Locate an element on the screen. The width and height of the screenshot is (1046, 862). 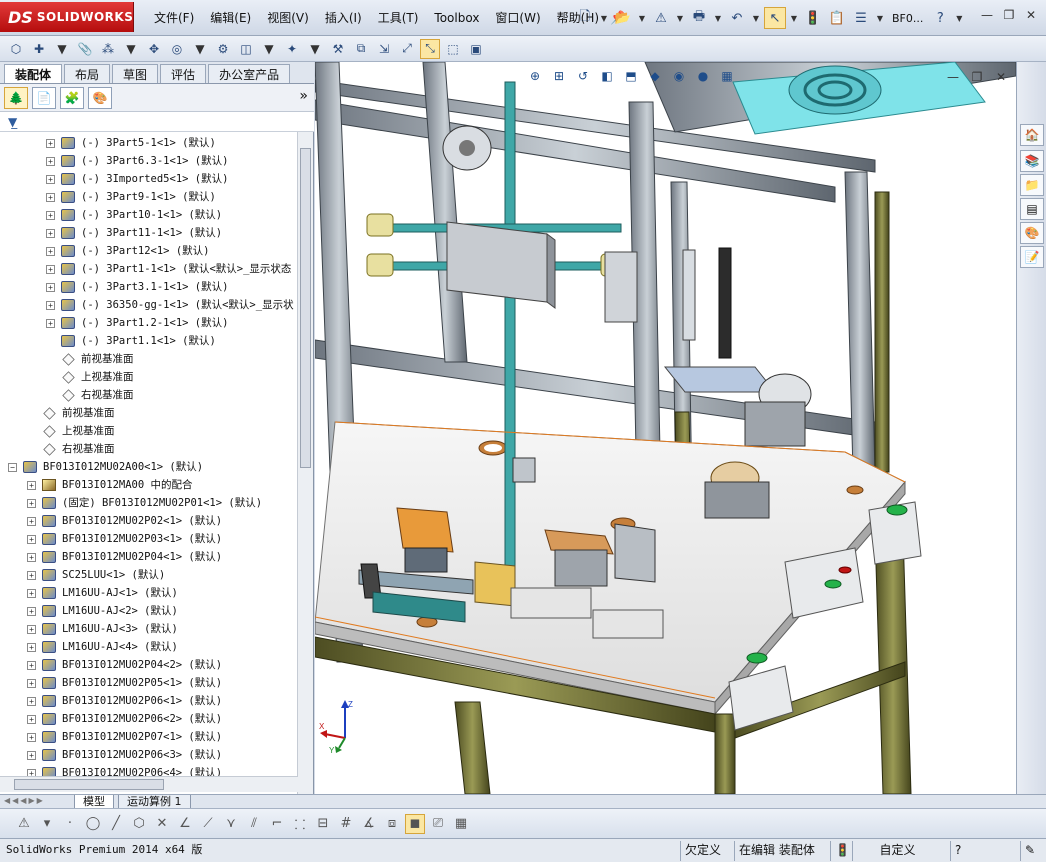
tree-item: + BF013I012MU02P04<1> (默认) is located at coordinates (124, 557).